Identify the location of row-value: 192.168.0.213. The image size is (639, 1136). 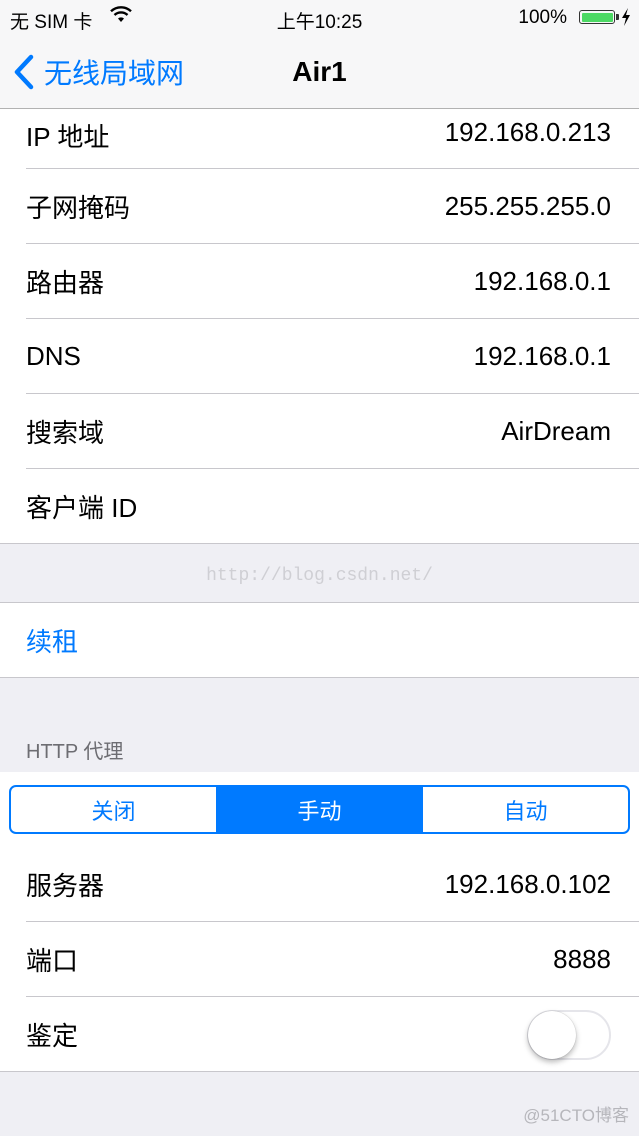
(527, 132).